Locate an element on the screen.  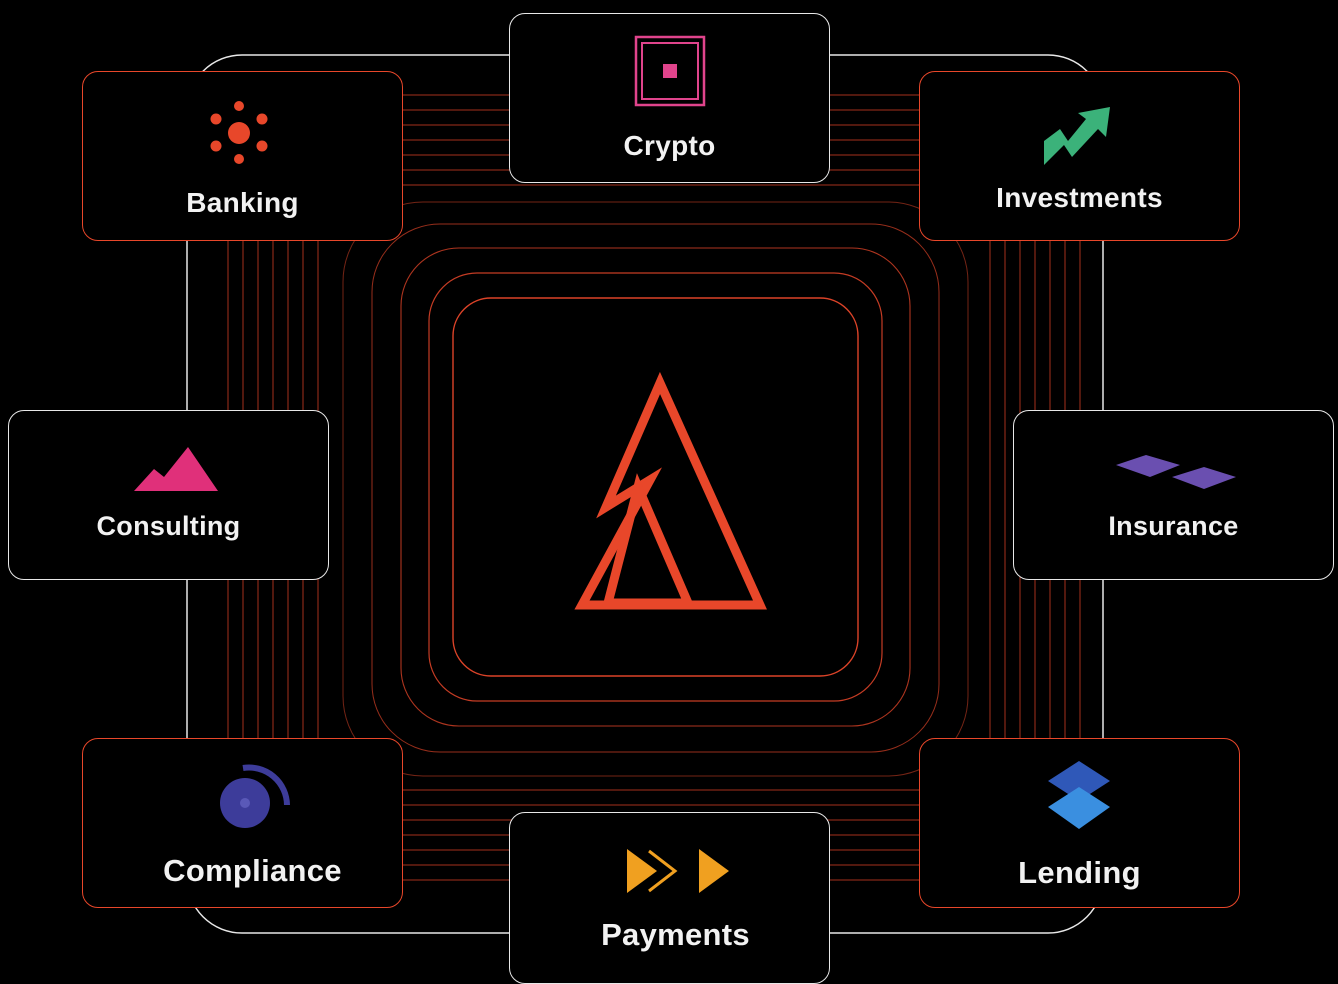
node-consulting: Consulting is located at coordinates (168, 495).